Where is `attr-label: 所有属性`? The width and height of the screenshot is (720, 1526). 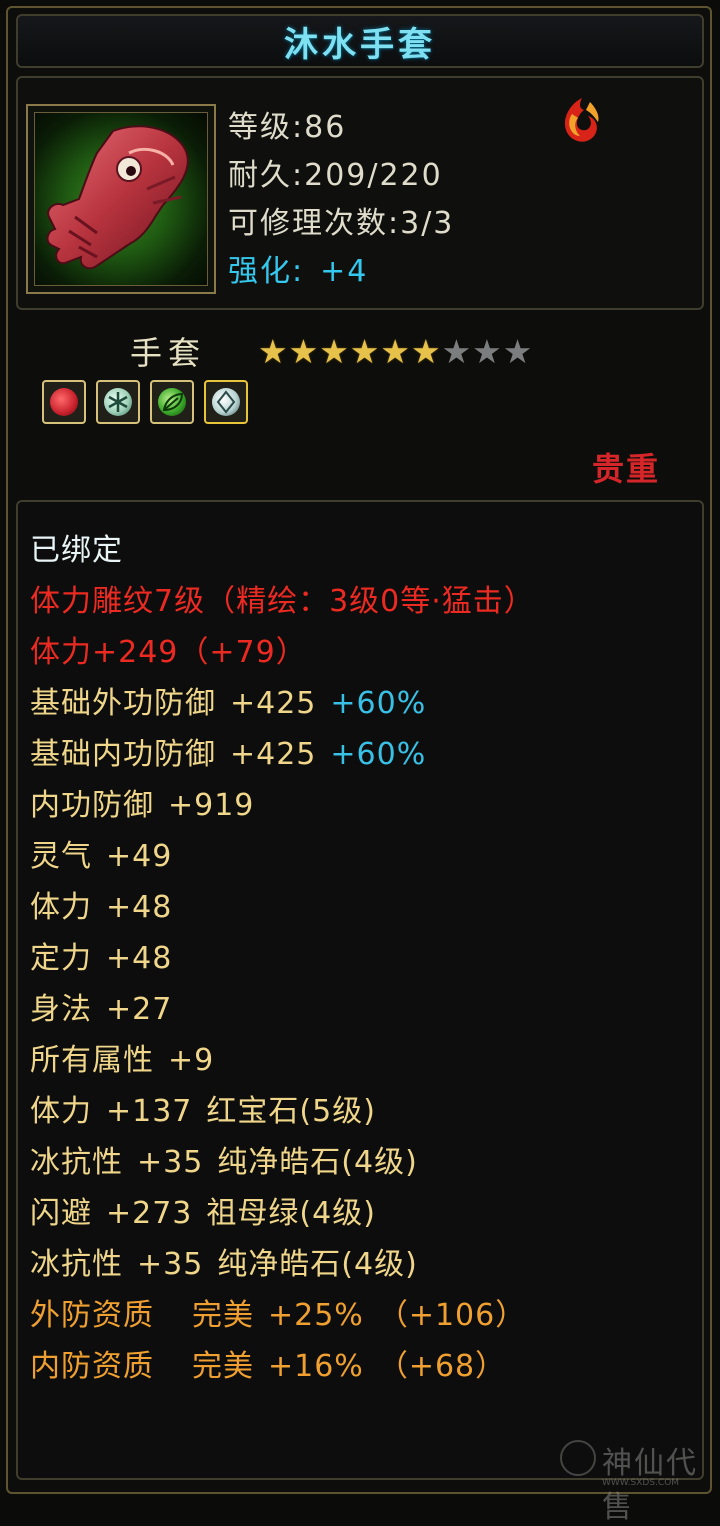
attr-label: 所有属性 is located at coordinates (92, 1060).